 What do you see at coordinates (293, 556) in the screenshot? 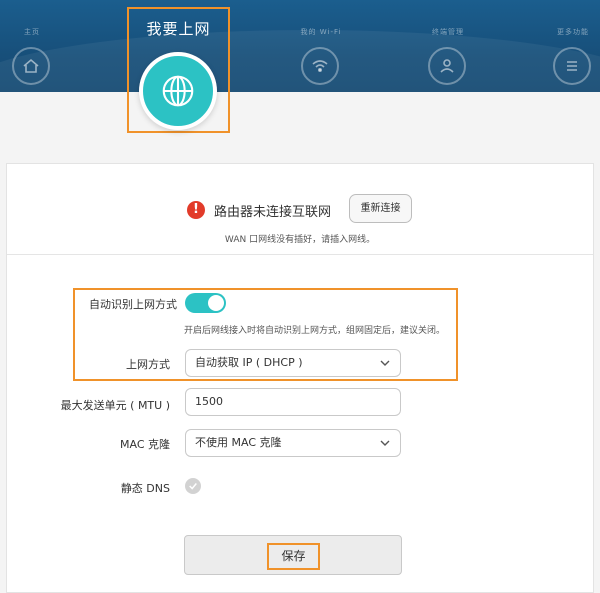
I see `save-button-label: 保存` at bounding box center [293, 556].